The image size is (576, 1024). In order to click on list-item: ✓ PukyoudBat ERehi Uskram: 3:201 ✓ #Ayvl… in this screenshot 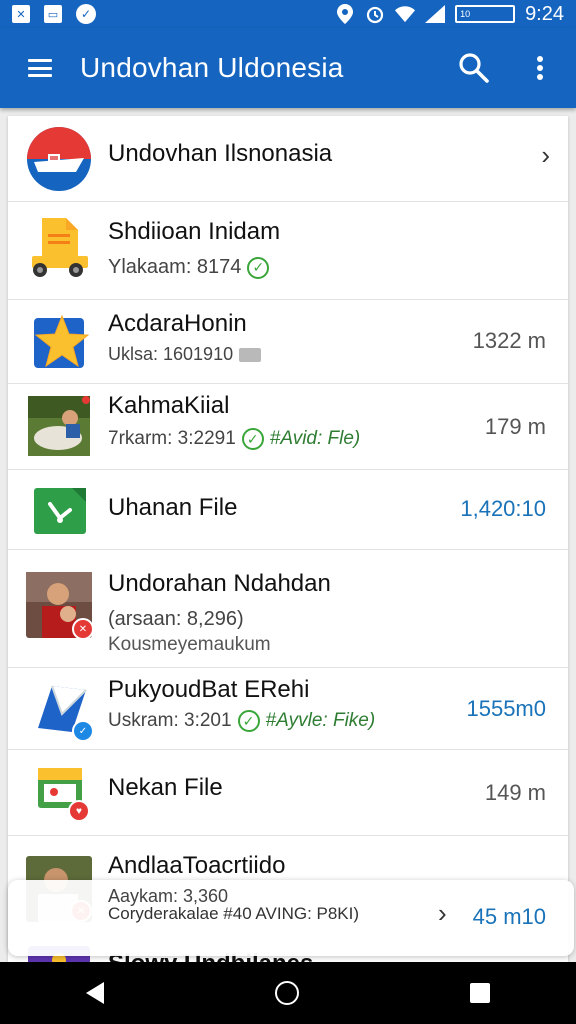, I will do `click(288, 709)`.